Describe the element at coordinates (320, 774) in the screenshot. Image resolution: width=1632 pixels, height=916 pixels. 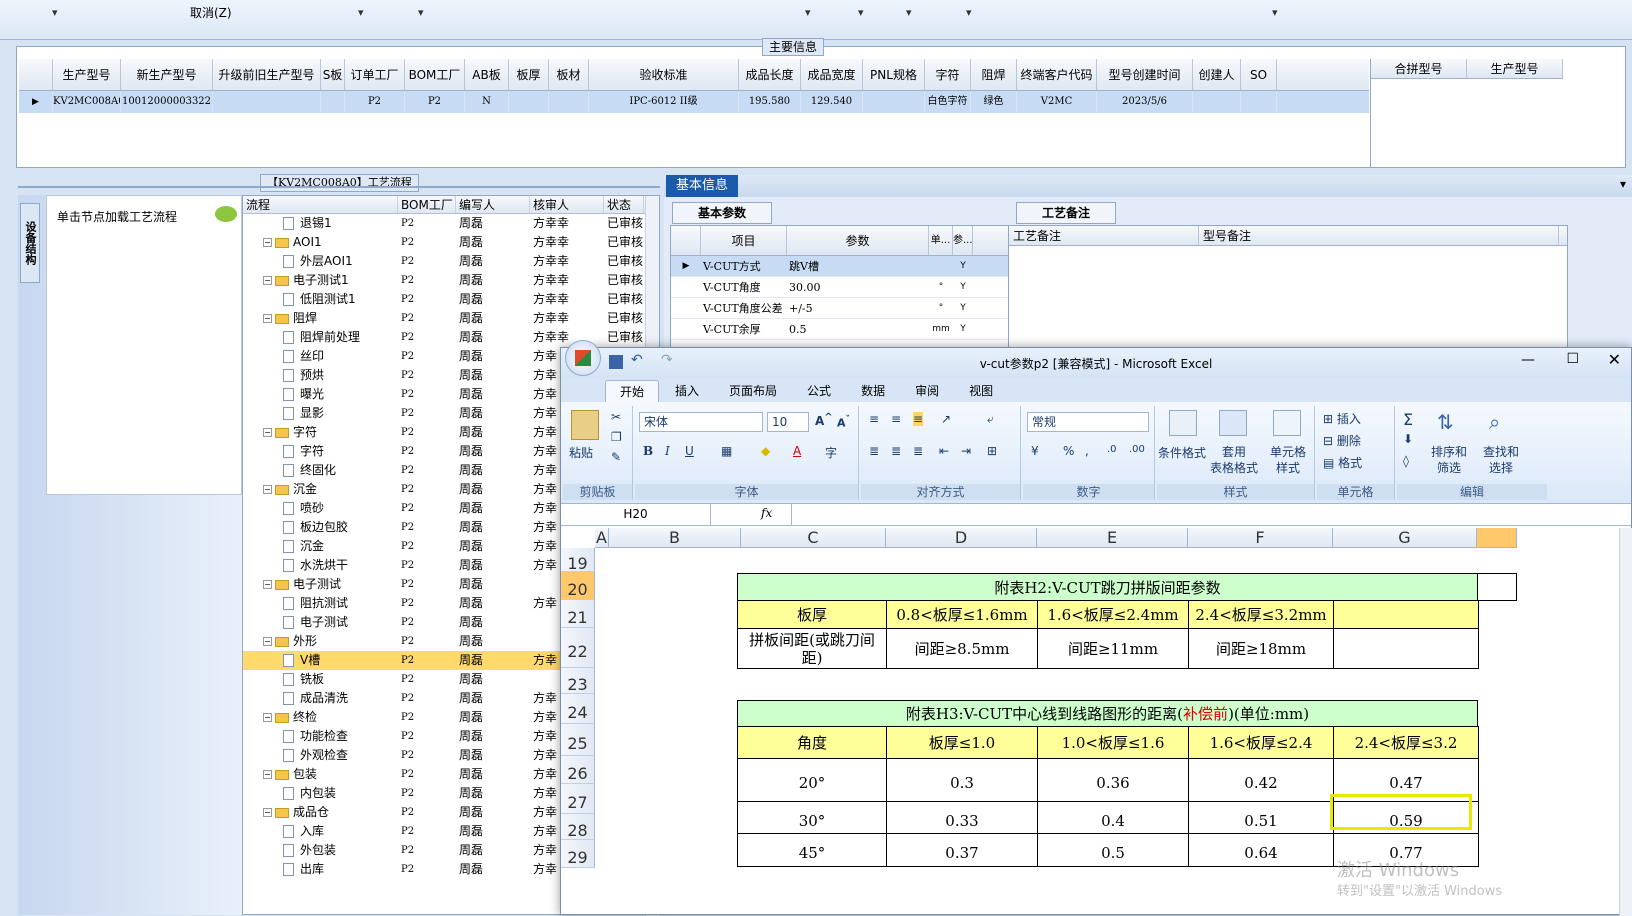
I see `tree-node: − 包装` at that location.